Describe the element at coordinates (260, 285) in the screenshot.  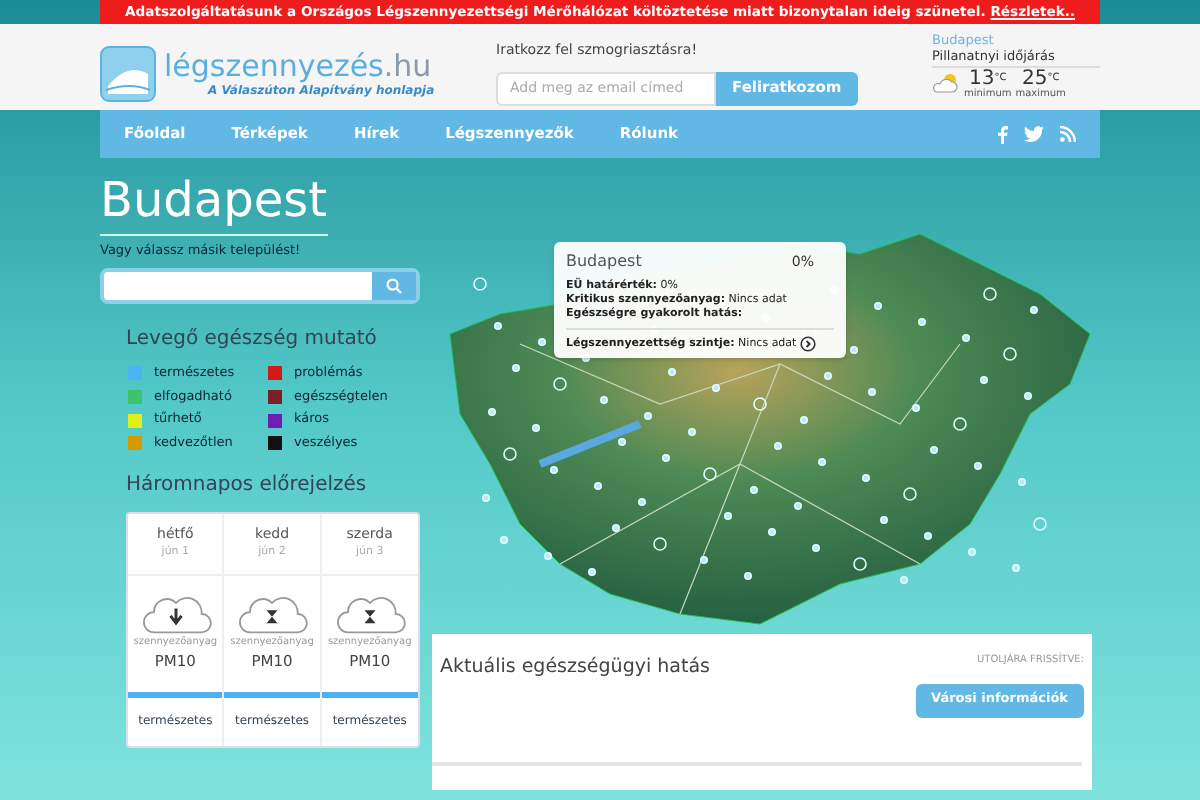
I see `city-search-field` at that location.